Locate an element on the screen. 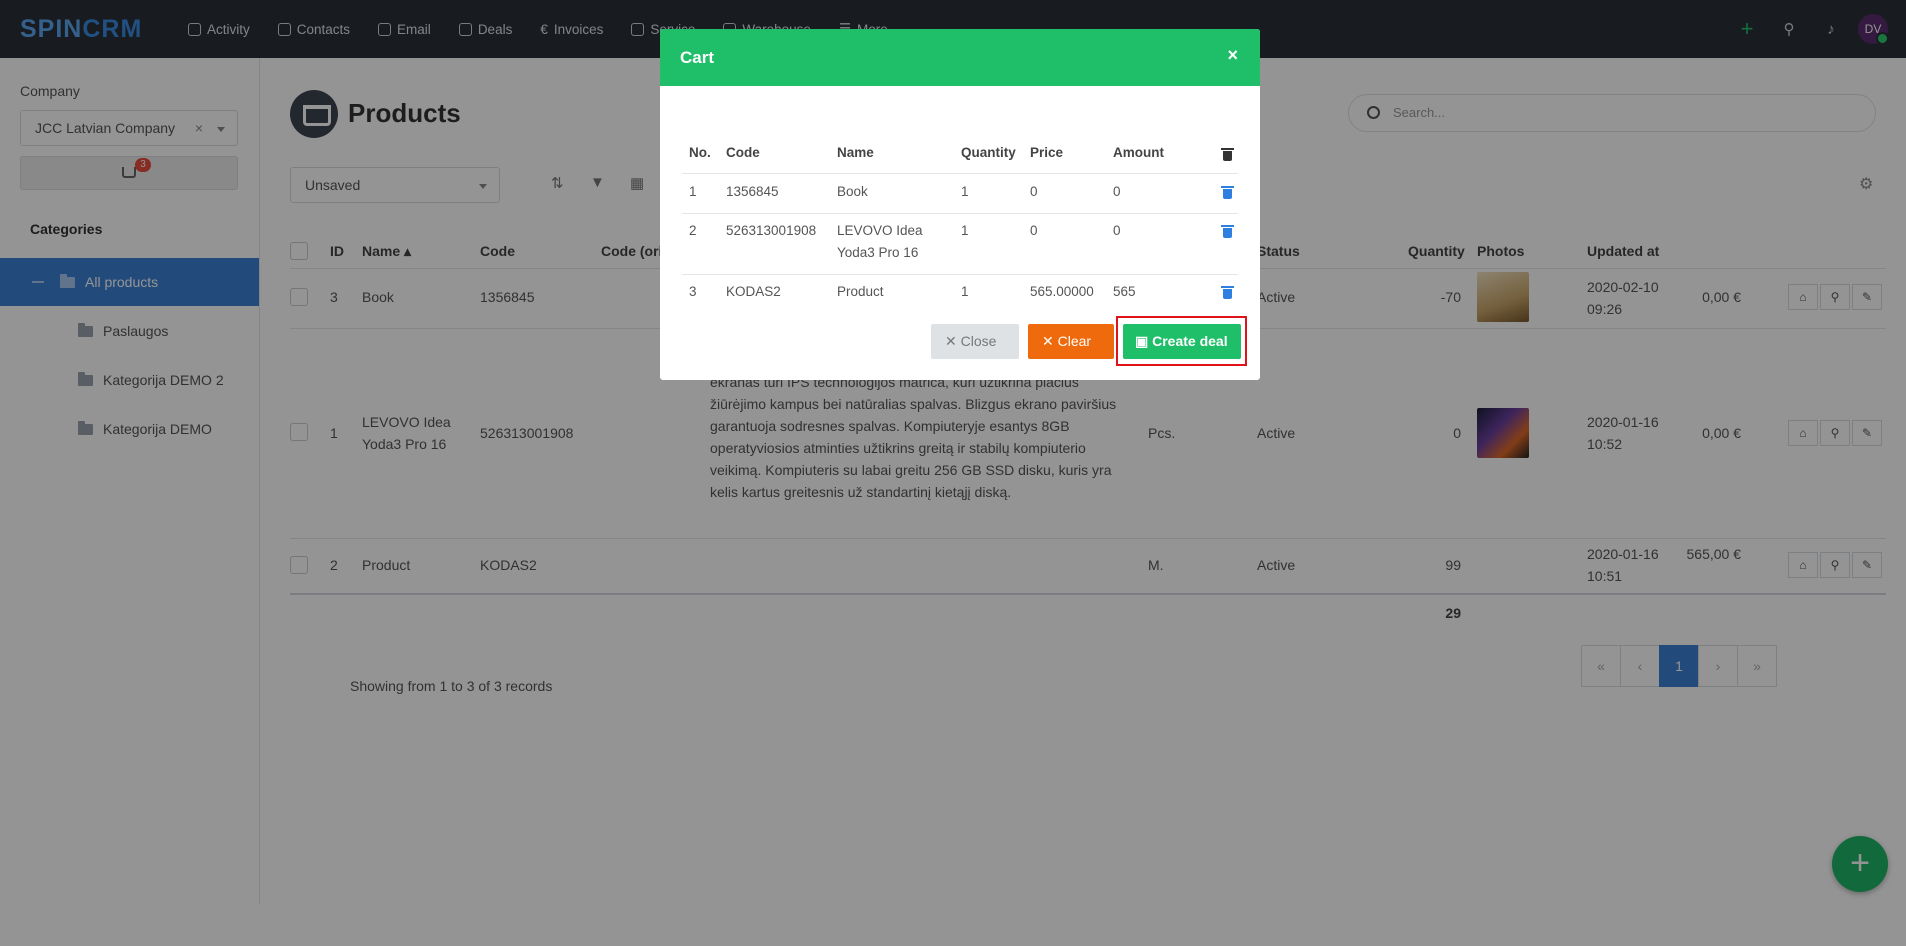  cart-item-no: 3 is located at coordinates (693, 291).